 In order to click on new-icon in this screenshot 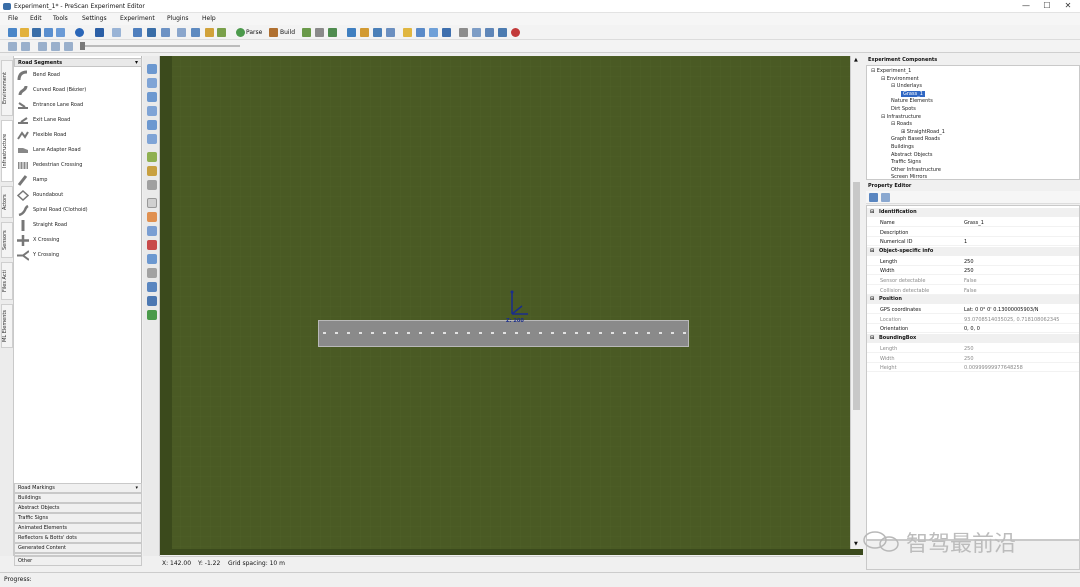, I will do `click(12, 32)`.